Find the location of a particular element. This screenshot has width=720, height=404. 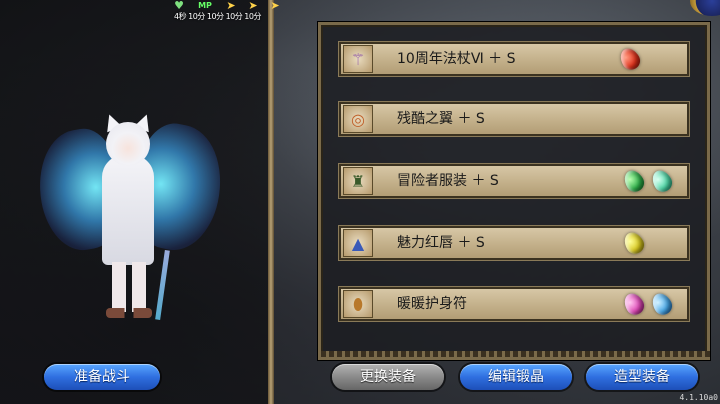

status-bar: ♥ MP ➤ ➤ ➤ 4秒 10分 10分 10分 10分 is located at coordinates (233, 11).